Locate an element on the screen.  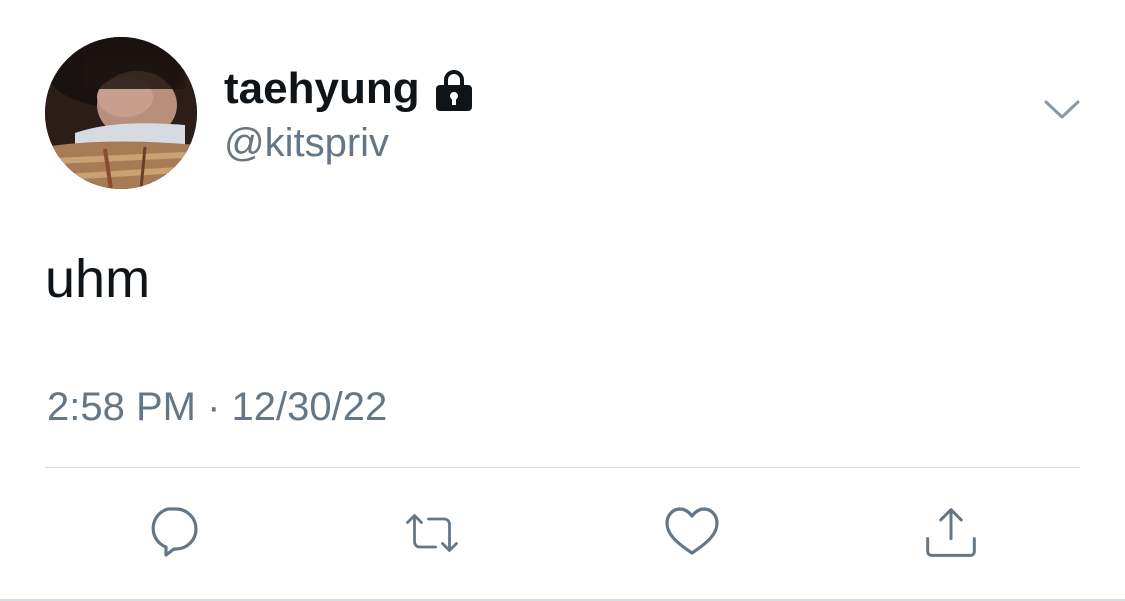
avatar is located at coordinates (121, 113).